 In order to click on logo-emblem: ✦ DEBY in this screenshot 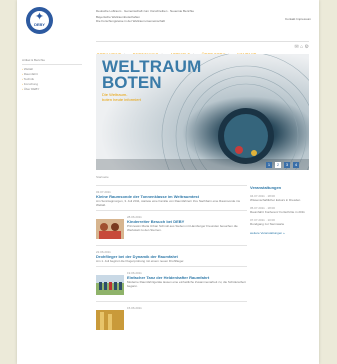, I will do `click(39, 20)`.